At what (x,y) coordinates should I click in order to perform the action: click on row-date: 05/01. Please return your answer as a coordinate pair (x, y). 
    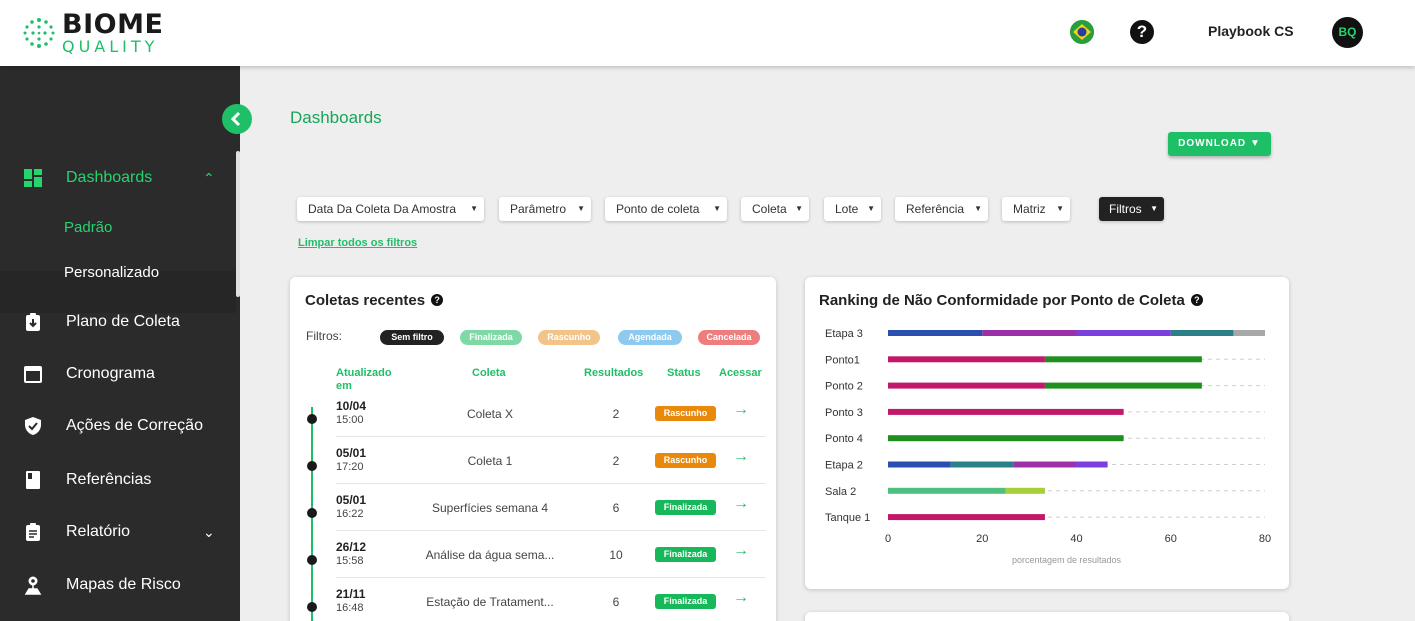
    Looking at the image, I should click on (351, 500).